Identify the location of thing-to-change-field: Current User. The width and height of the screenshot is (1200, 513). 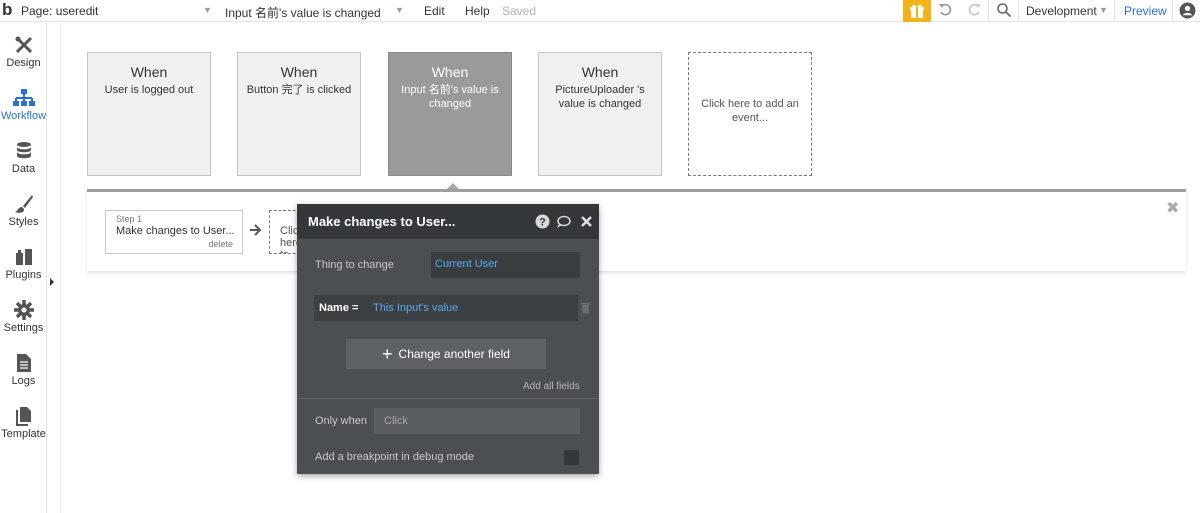
(505, 265).